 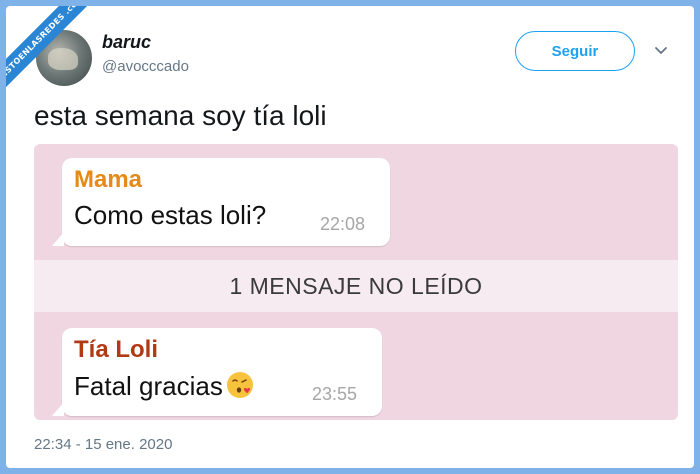 I want to click on message-time: 23:55, so click(x=335, y=394).